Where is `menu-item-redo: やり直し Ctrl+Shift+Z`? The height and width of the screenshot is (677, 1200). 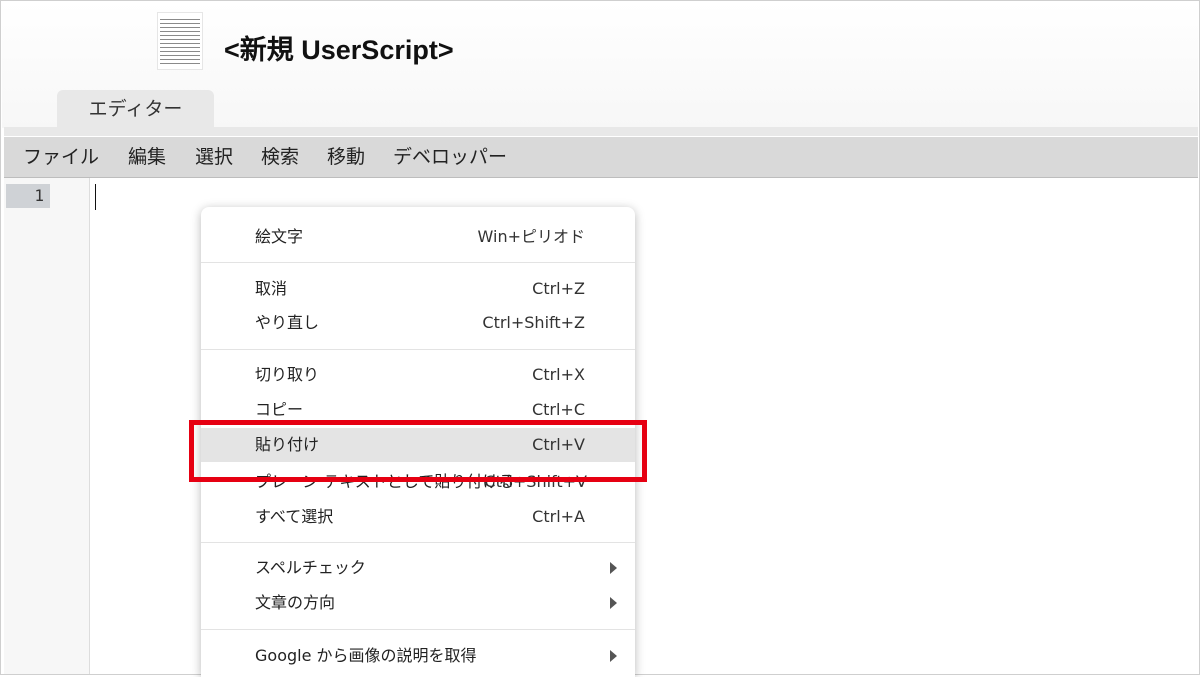 menu-item-redo: やり直し Ctrl+Shift+Z is located at coordinates (418, 323).